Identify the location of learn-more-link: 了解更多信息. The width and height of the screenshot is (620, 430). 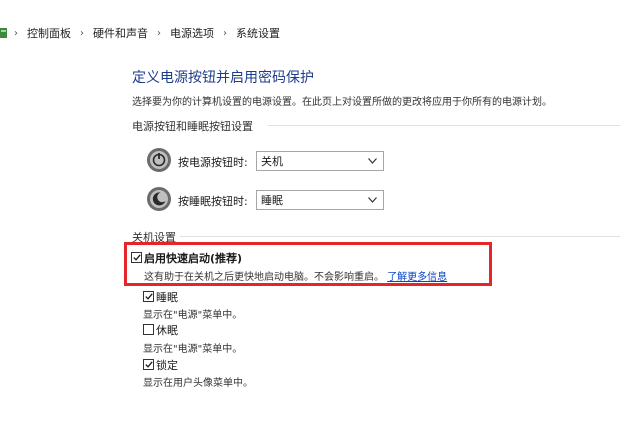
(417, 277).